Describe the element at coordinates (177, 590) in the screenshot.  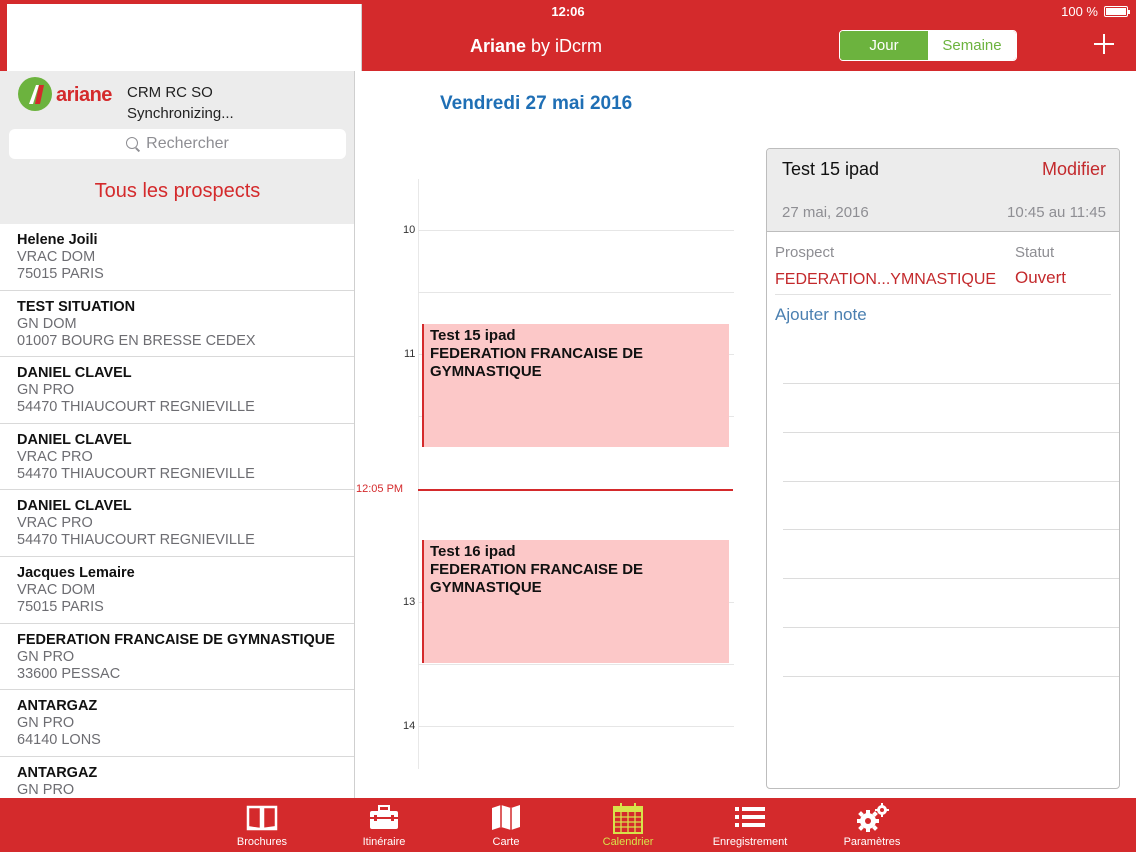
I see `list-item: Jacques Lemaire VRAC DOM 75015 PARIS` at that location.